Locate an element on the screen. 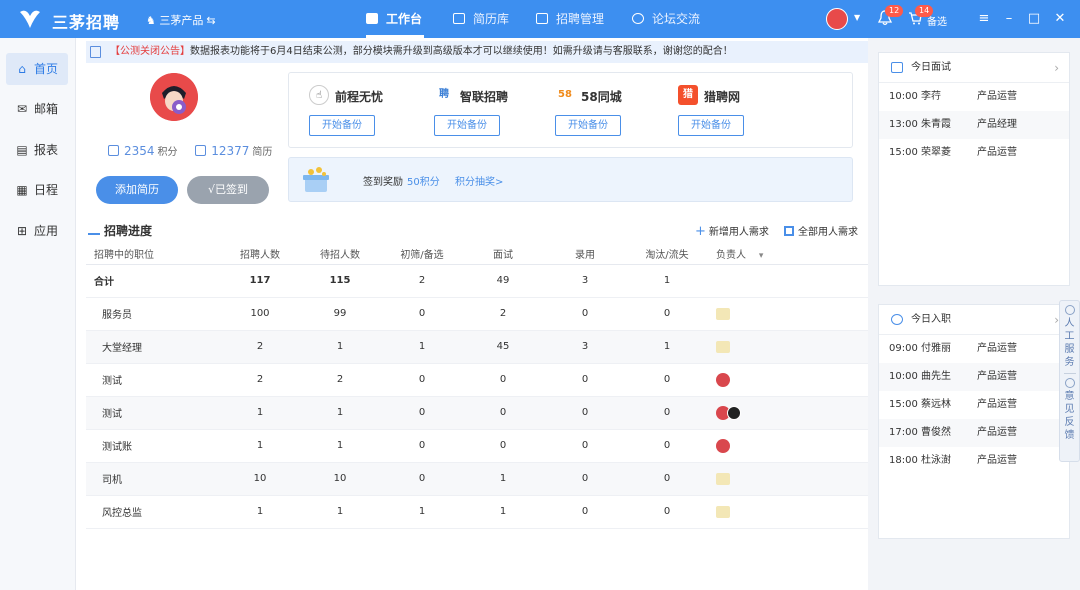 Image resolution: width=1080 pixels, height=590 pixels. col-rejected: 淘汰/流失 is located at coordinates (667, 254).